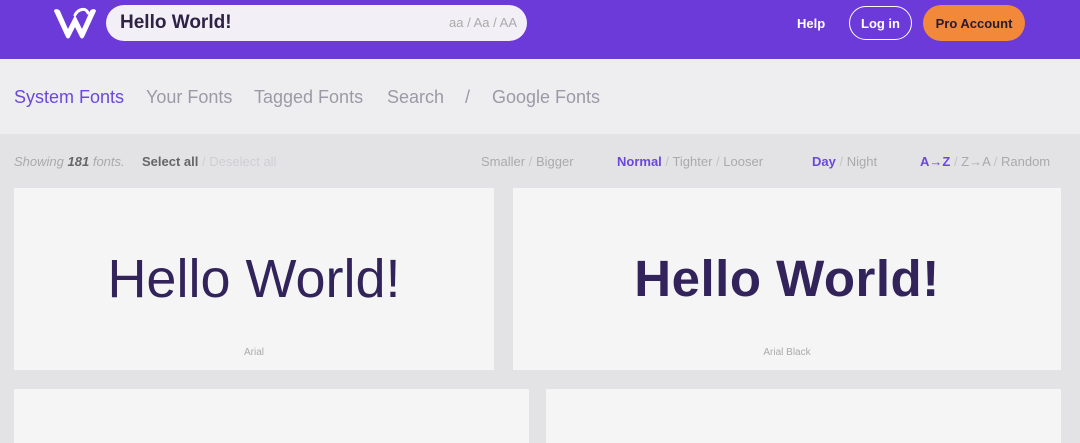  Describe the element at coordinates (555, 161) in the screenshot. I see `size-bigger: Bigger` at that location.